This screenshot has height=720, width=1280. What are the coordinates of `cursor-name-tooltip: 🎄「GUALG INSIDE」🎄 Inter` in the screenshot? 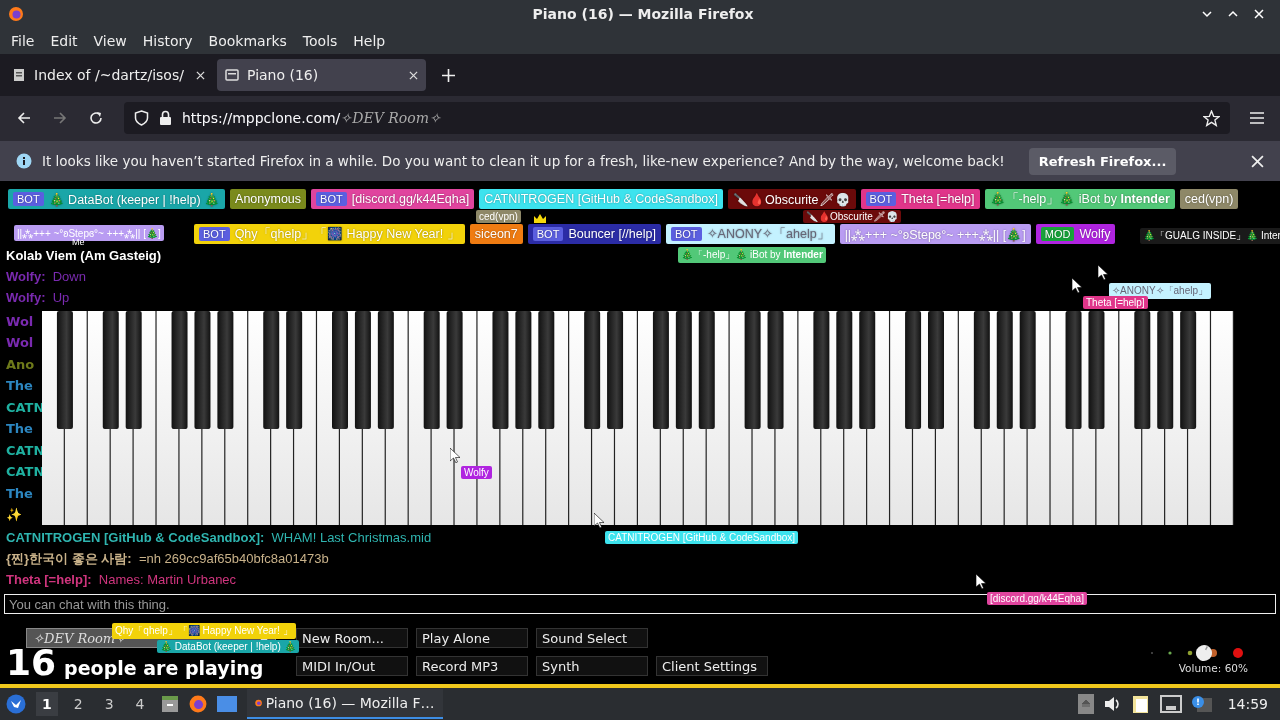 It's located at (1210, 236).